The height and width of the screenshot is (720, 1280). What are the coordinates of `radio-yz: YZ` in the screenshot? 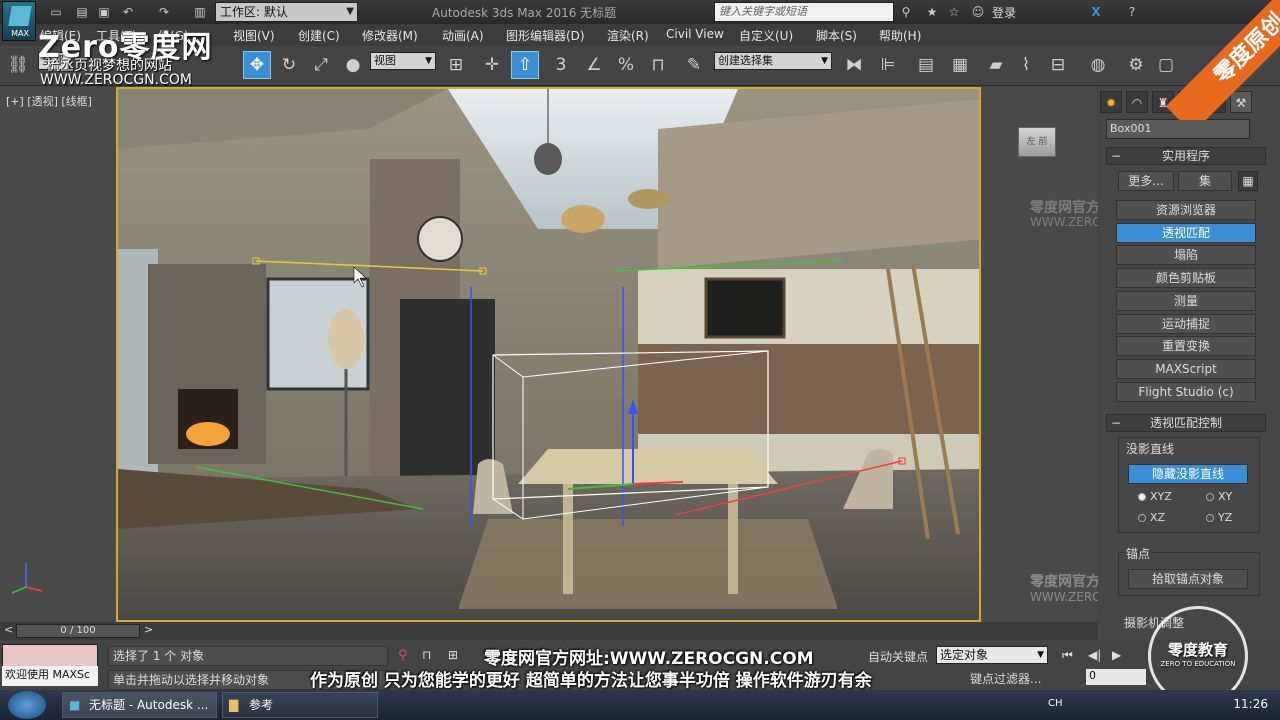 It's located at (1219, 517).